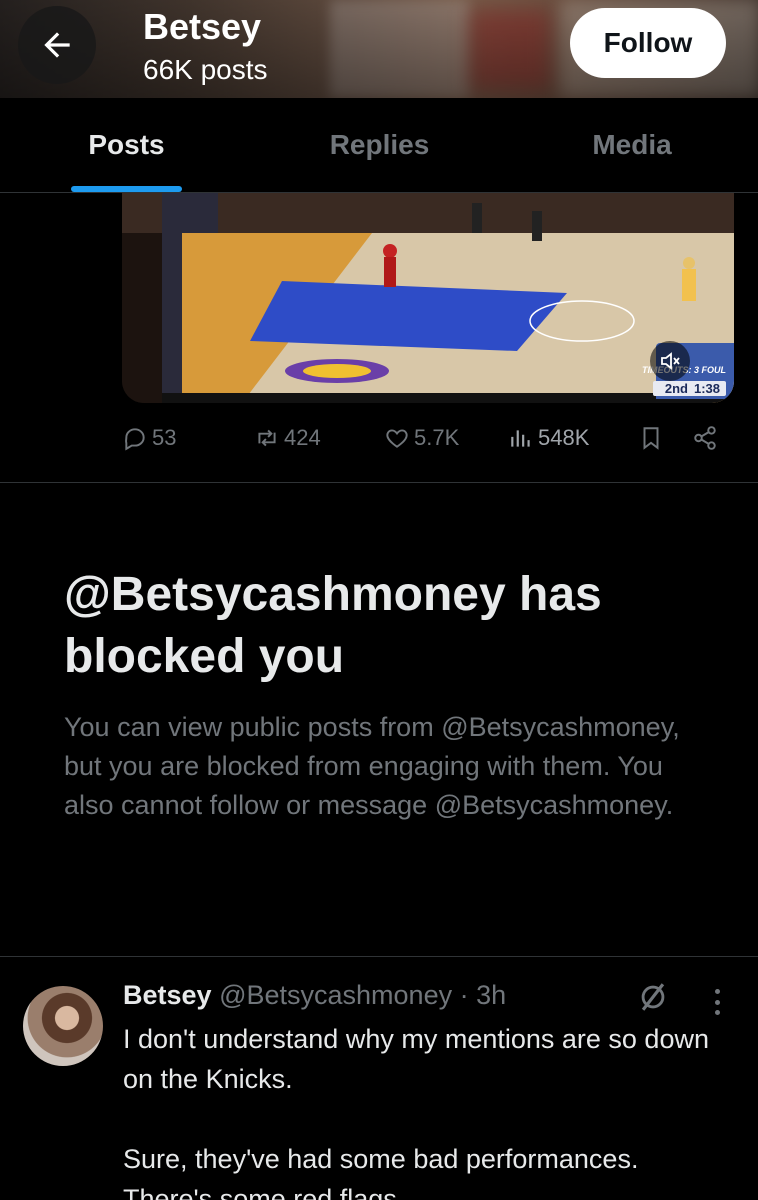 This screenshot has width=758, height=1200. I want to click on bookmark-icon, so click(651, 438).